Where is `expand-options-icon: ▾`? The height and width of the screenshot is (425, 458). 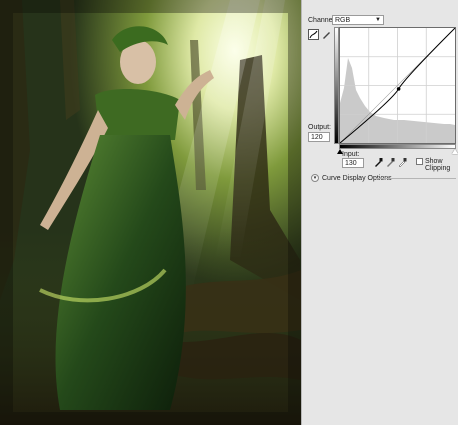
expand-options-icon: ▾ is located at coordinates (315, 178).